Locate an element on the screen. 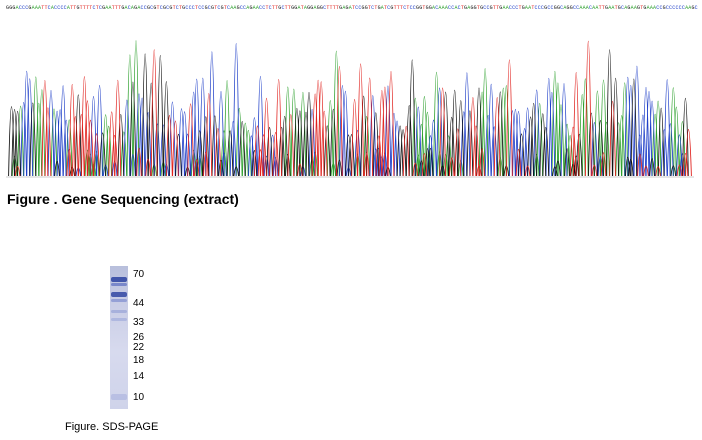  sds-page-gel-lane is located at coordinates (119, 337).